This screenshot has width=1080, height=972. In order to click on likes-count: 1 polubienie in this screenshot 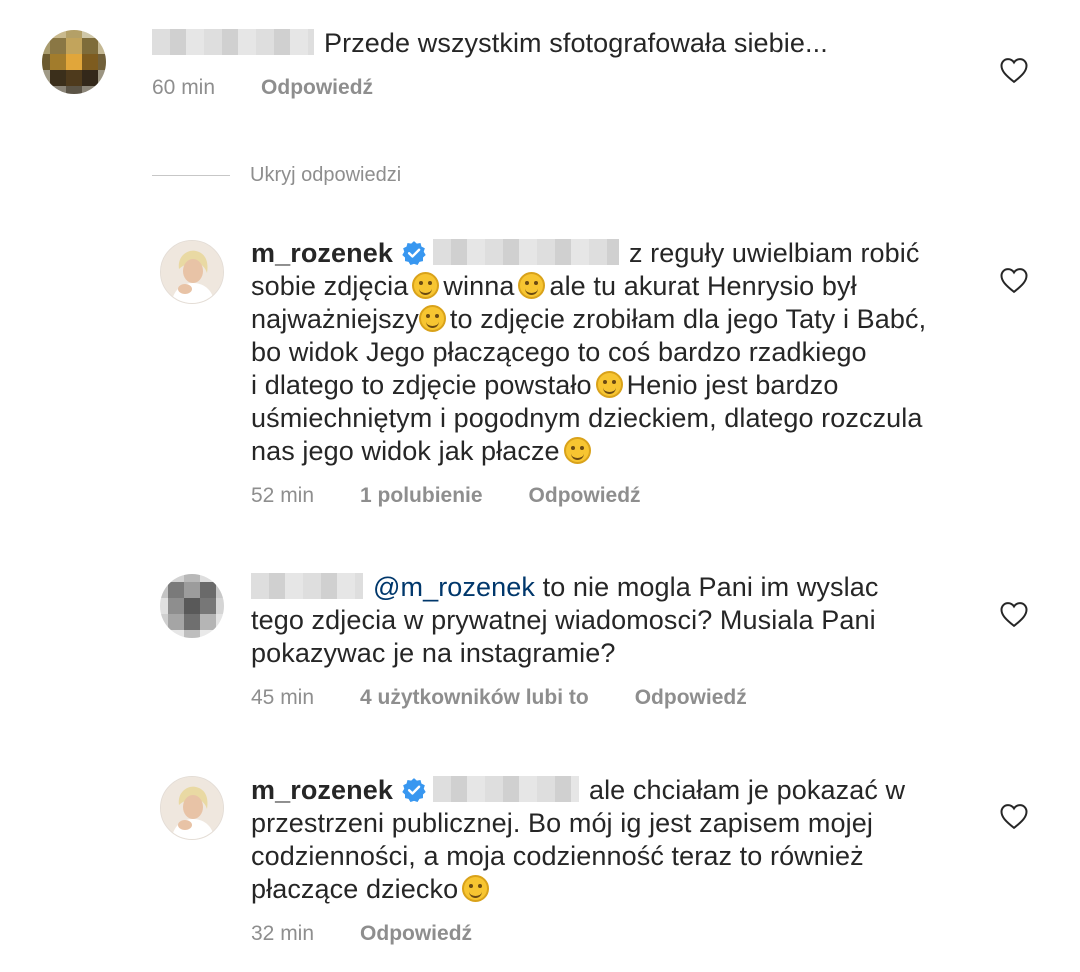, I will do `click(421, 496)`.